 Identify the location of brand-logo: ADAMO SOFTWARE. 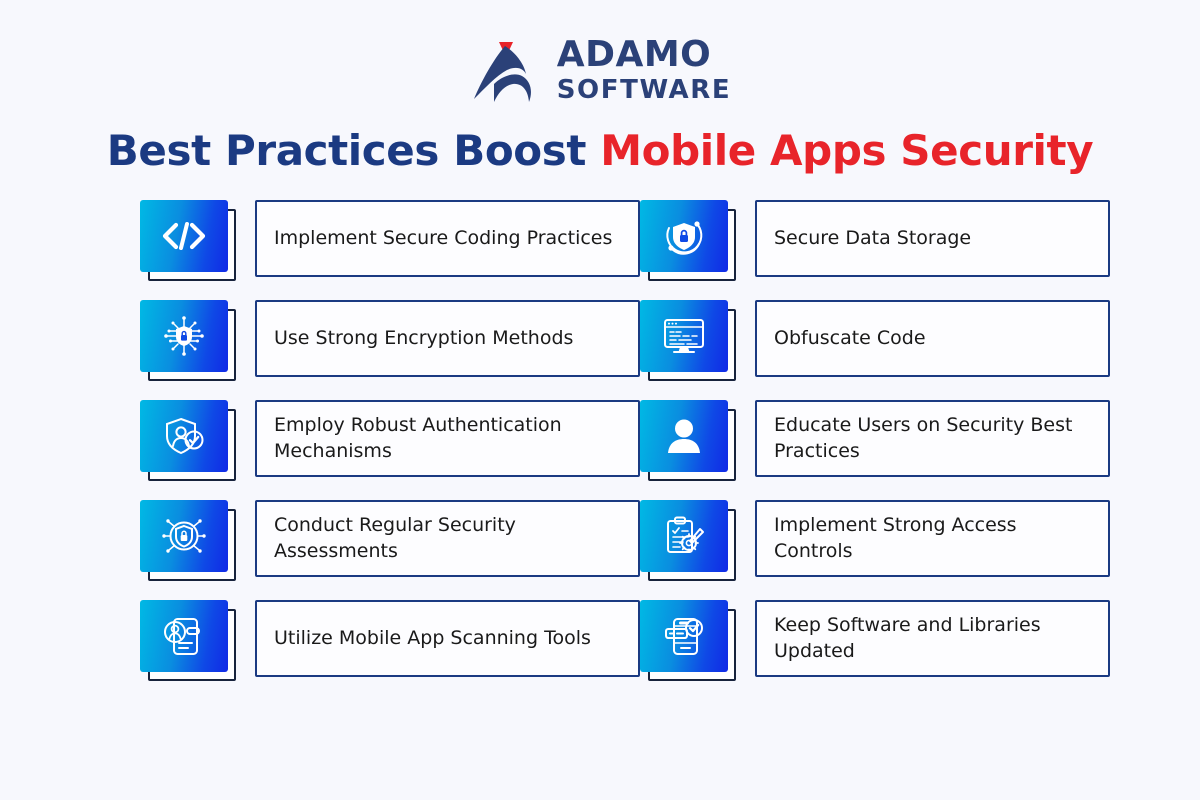
(600, 70).